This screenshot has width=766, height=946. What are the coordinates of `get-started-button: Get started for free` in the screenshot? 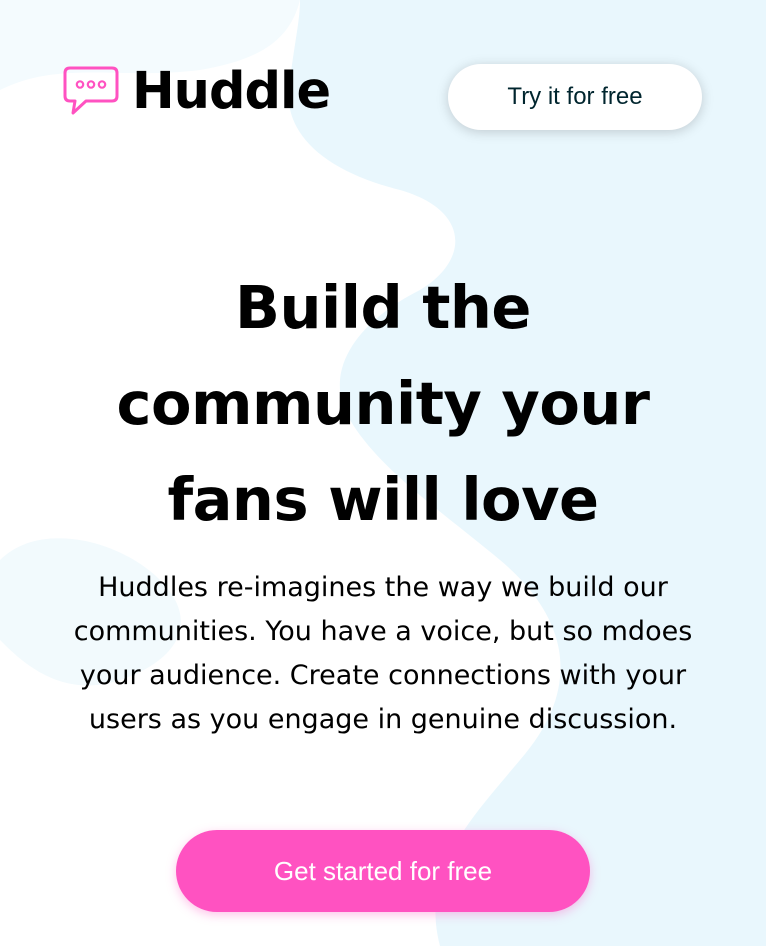 It's located at (383, 871).